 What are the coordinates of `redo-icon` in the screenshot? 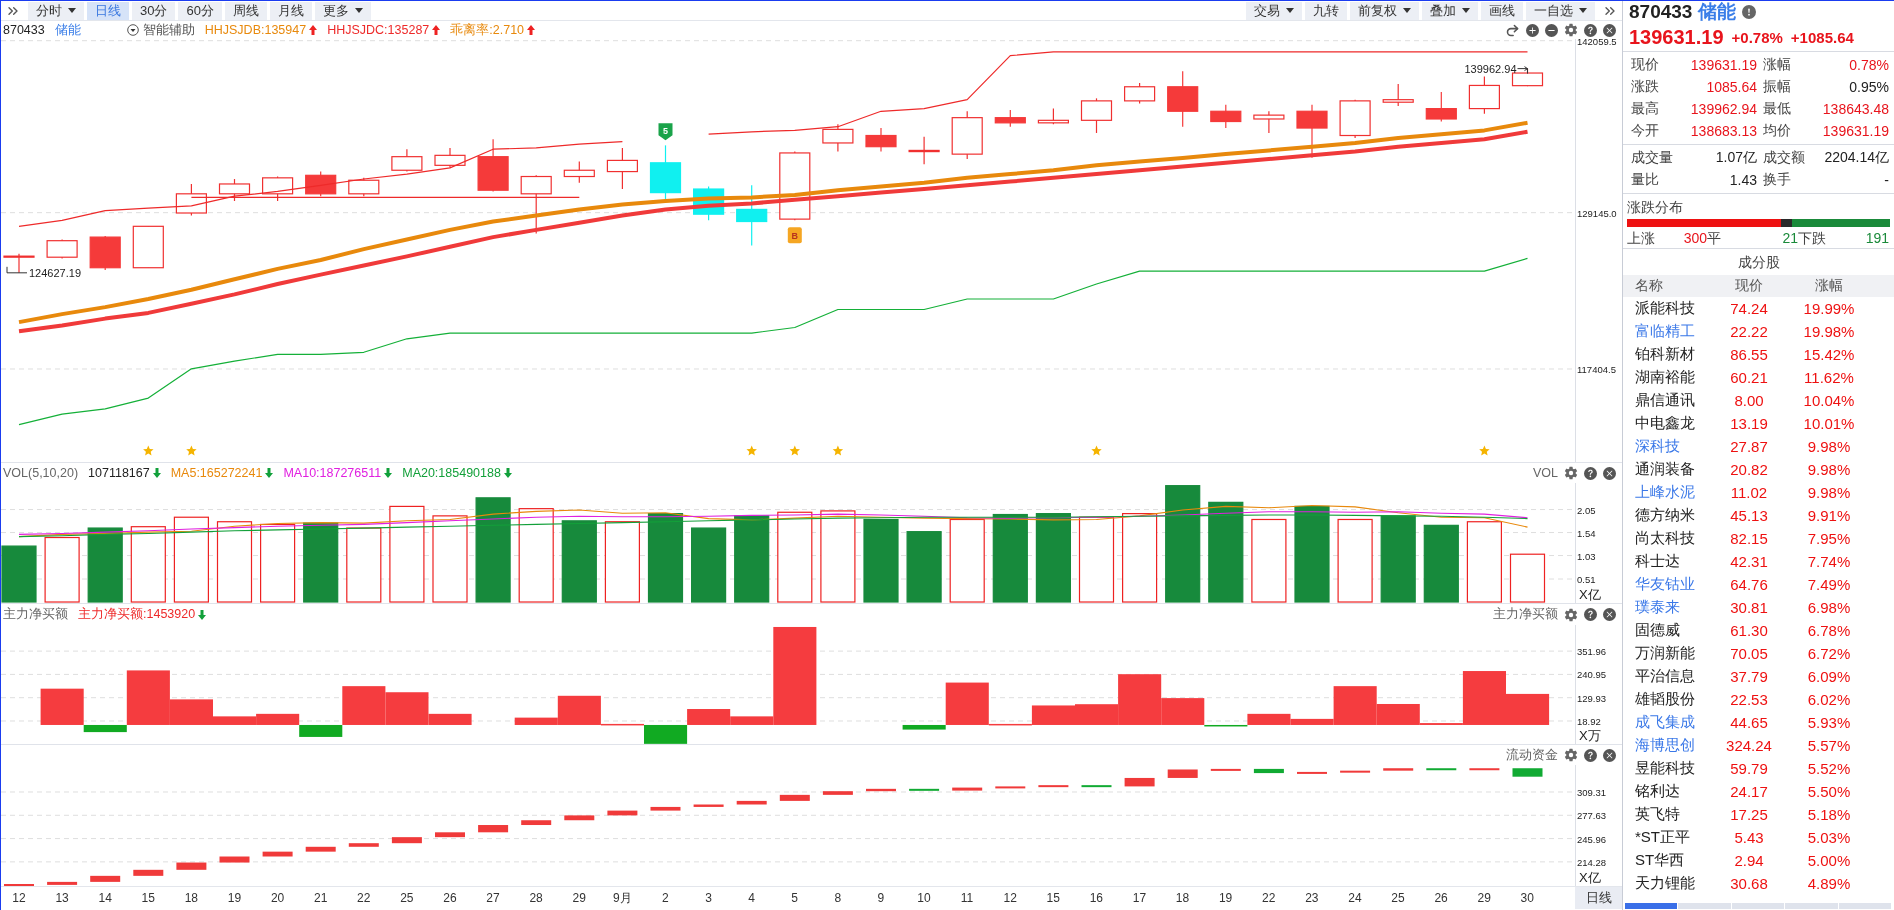 It's located at (1512, 30).